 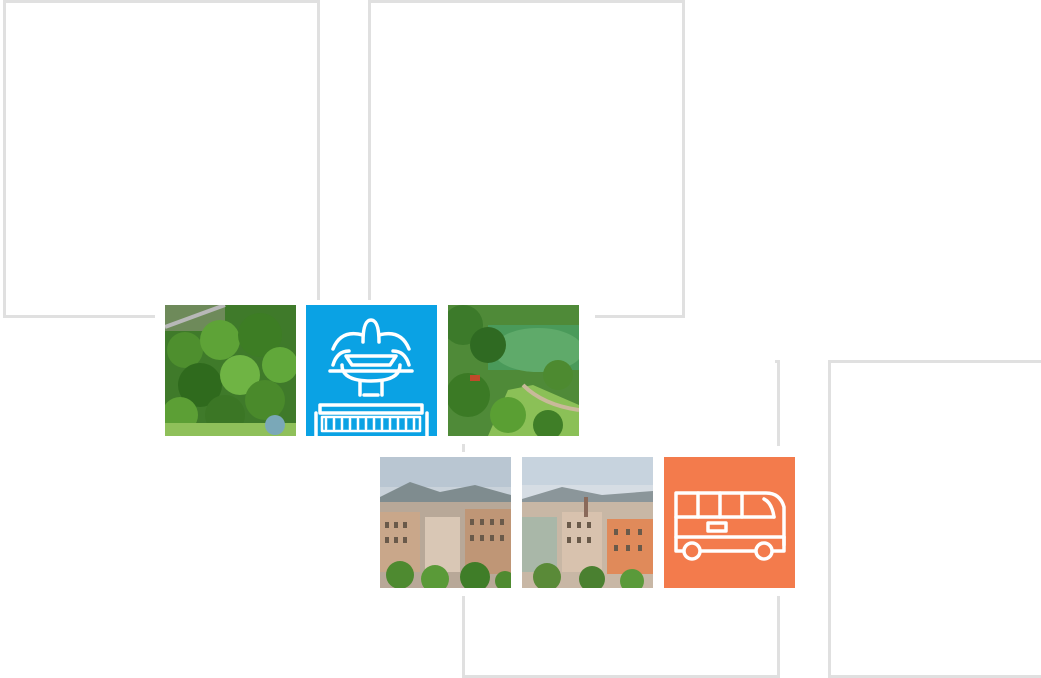 What do you see at coordinates (230, 370) in the screenshot?
I see `park-aerial-photo` at bounding box center [230, 370].